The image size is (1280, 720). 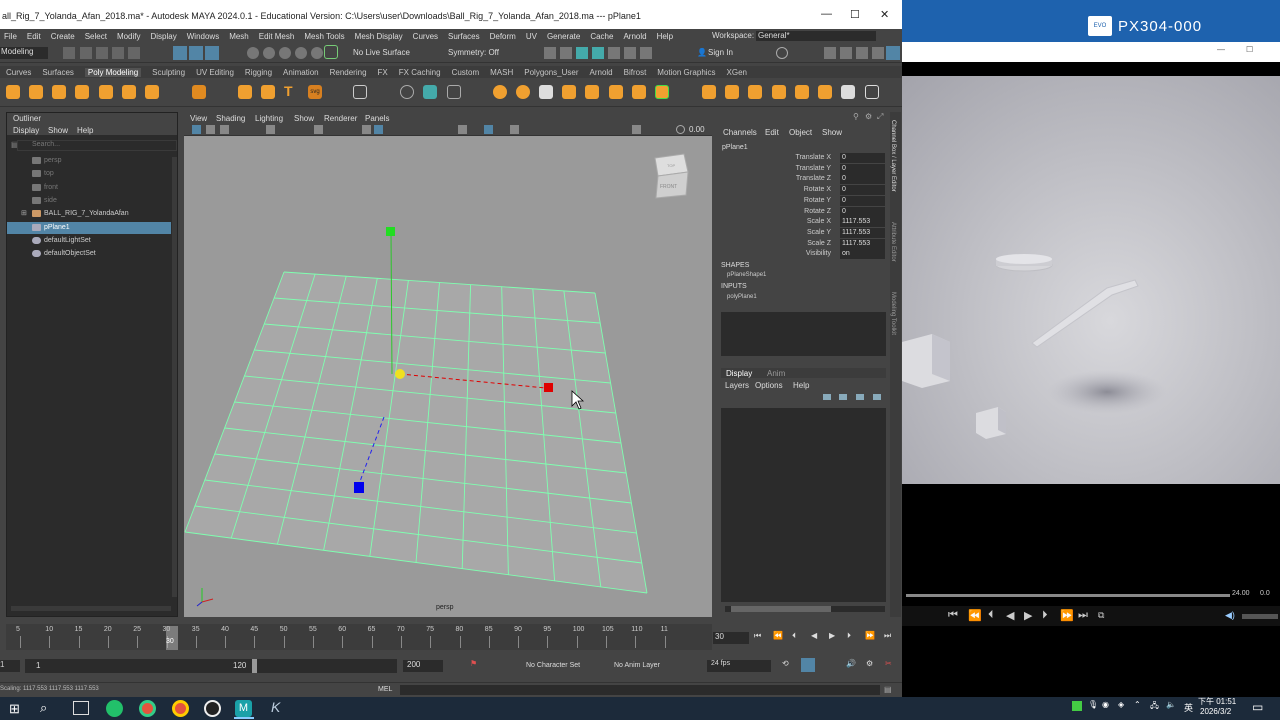 I want to click on layer-menu-options: Options, so click(x=769, y=385).